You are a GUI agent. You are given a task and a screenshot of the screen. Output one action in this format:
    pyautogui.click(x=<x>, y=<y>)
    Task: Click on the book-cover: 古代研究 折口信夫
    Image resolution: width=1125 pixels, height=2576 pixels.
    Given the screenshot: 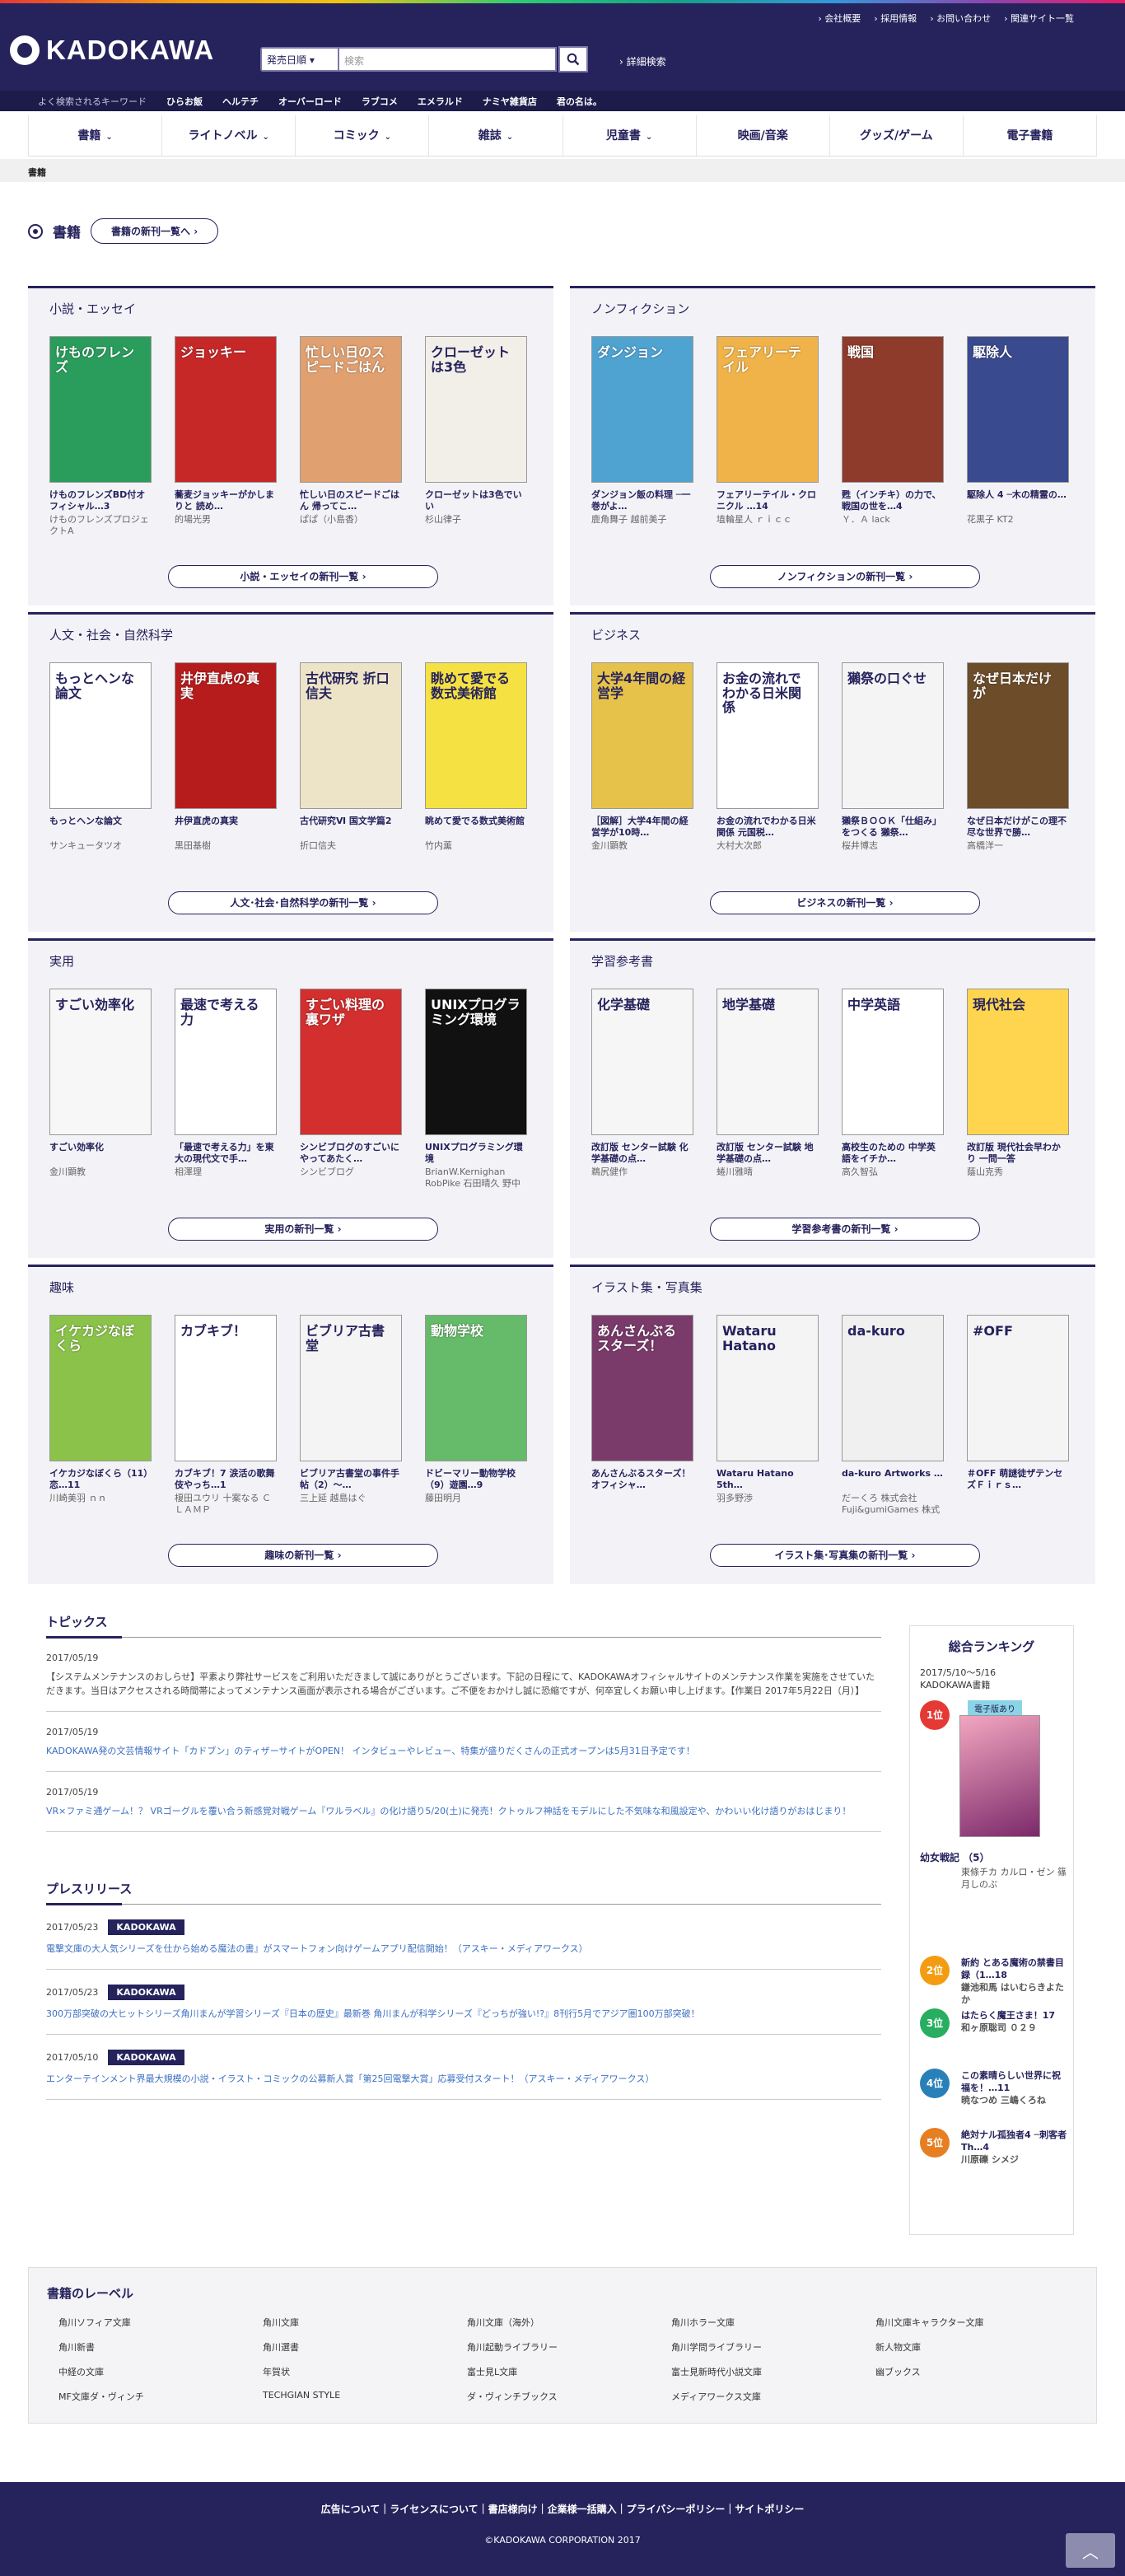 What is the action you would take?
    pyautogui.click(x=351, y=735)
    